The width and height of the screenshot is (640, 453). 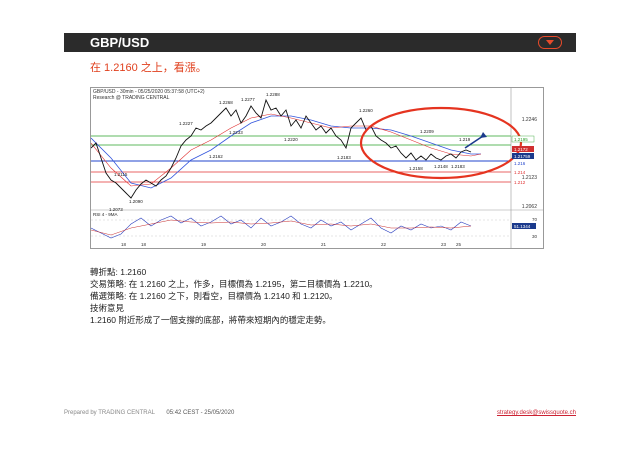 I want to click on page-title: GBP/USD, so click(x=120, y=42).